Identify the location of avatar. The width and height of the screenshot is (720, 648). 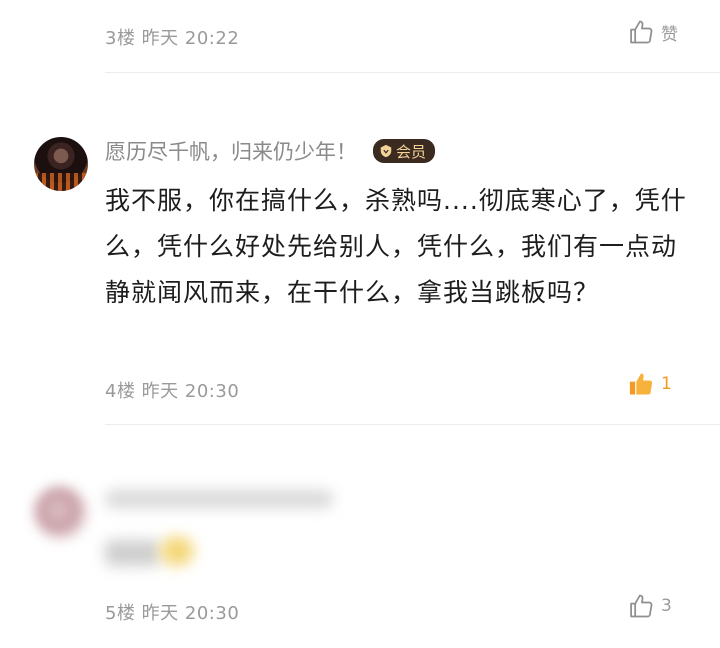
(61, 164).